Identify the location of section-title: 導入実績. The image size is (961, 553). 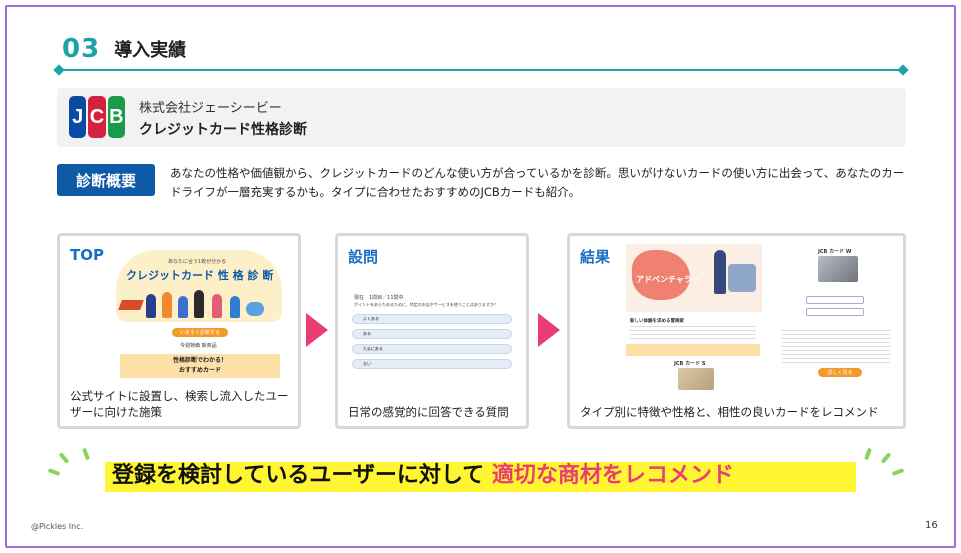
(150, 50).